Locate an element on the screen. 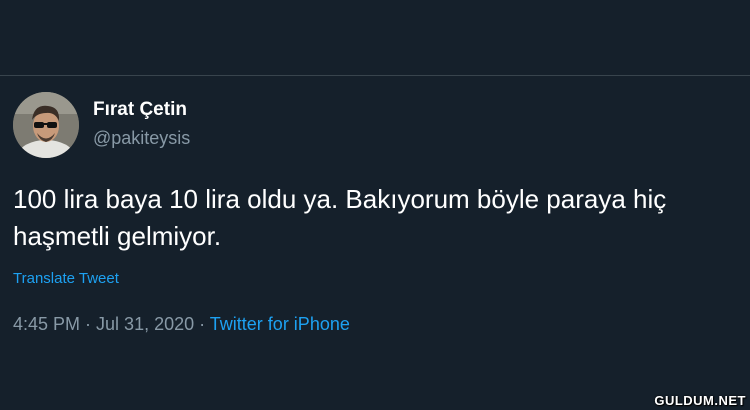  watermark: GULDUM.NET is located at coordinates (700, 400).